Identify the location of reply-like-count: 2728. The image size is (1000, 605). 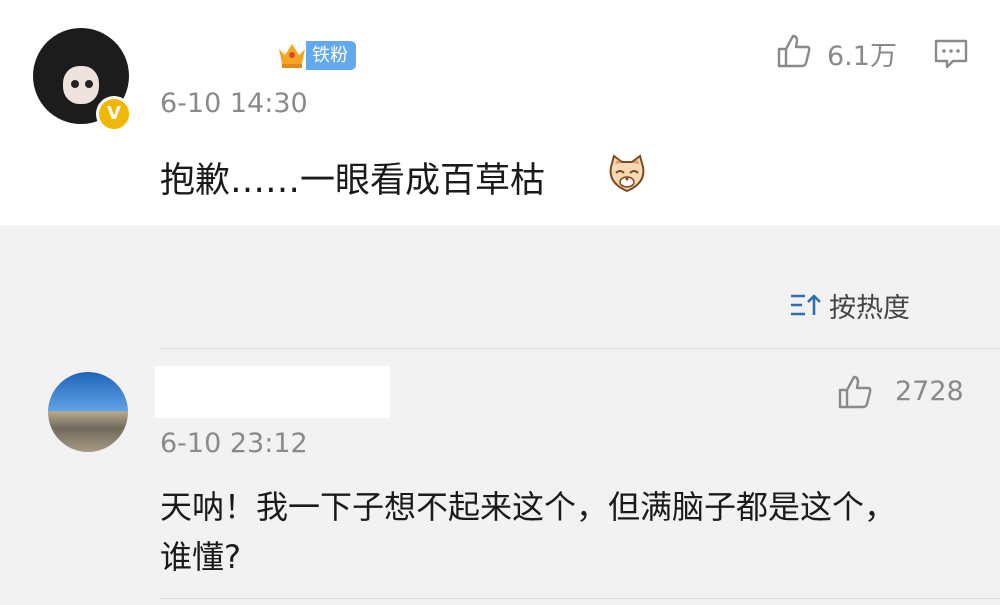
(929, 391).